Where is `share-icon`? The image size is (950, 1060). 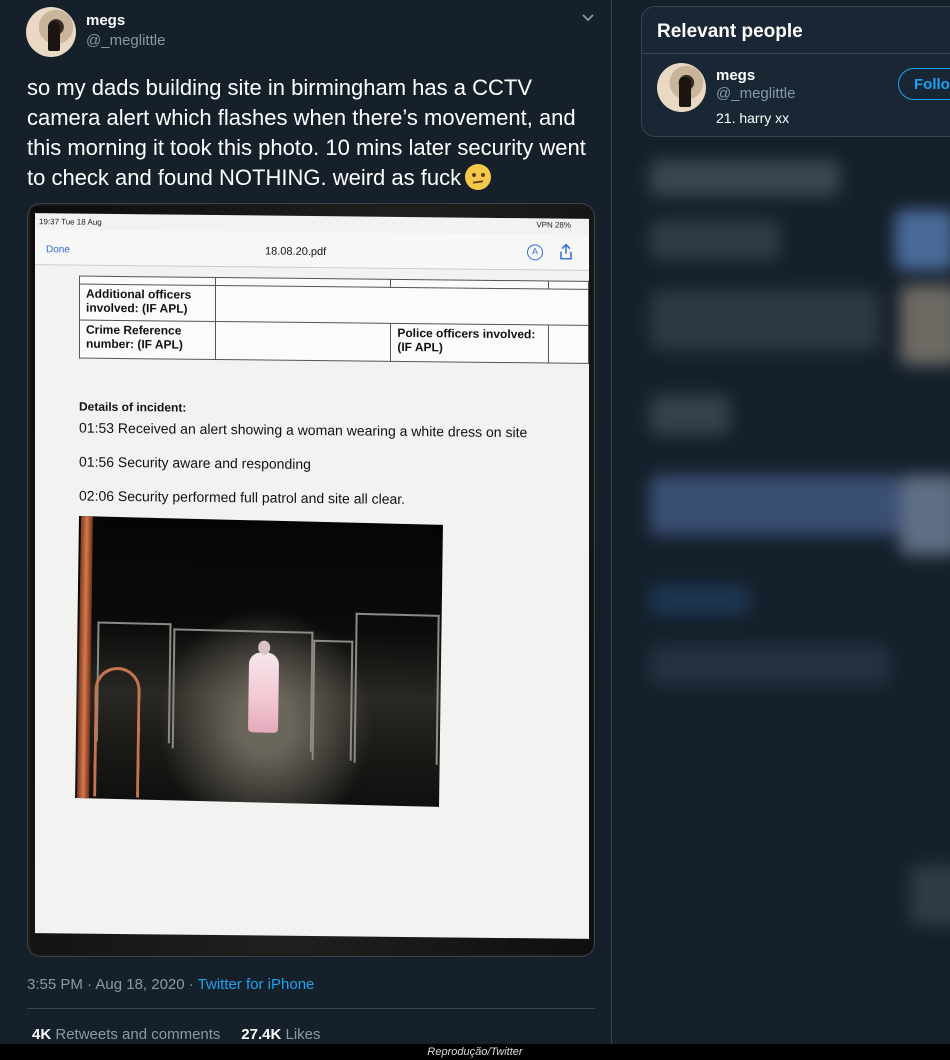 share-icon is located at coordinates (566, 251).